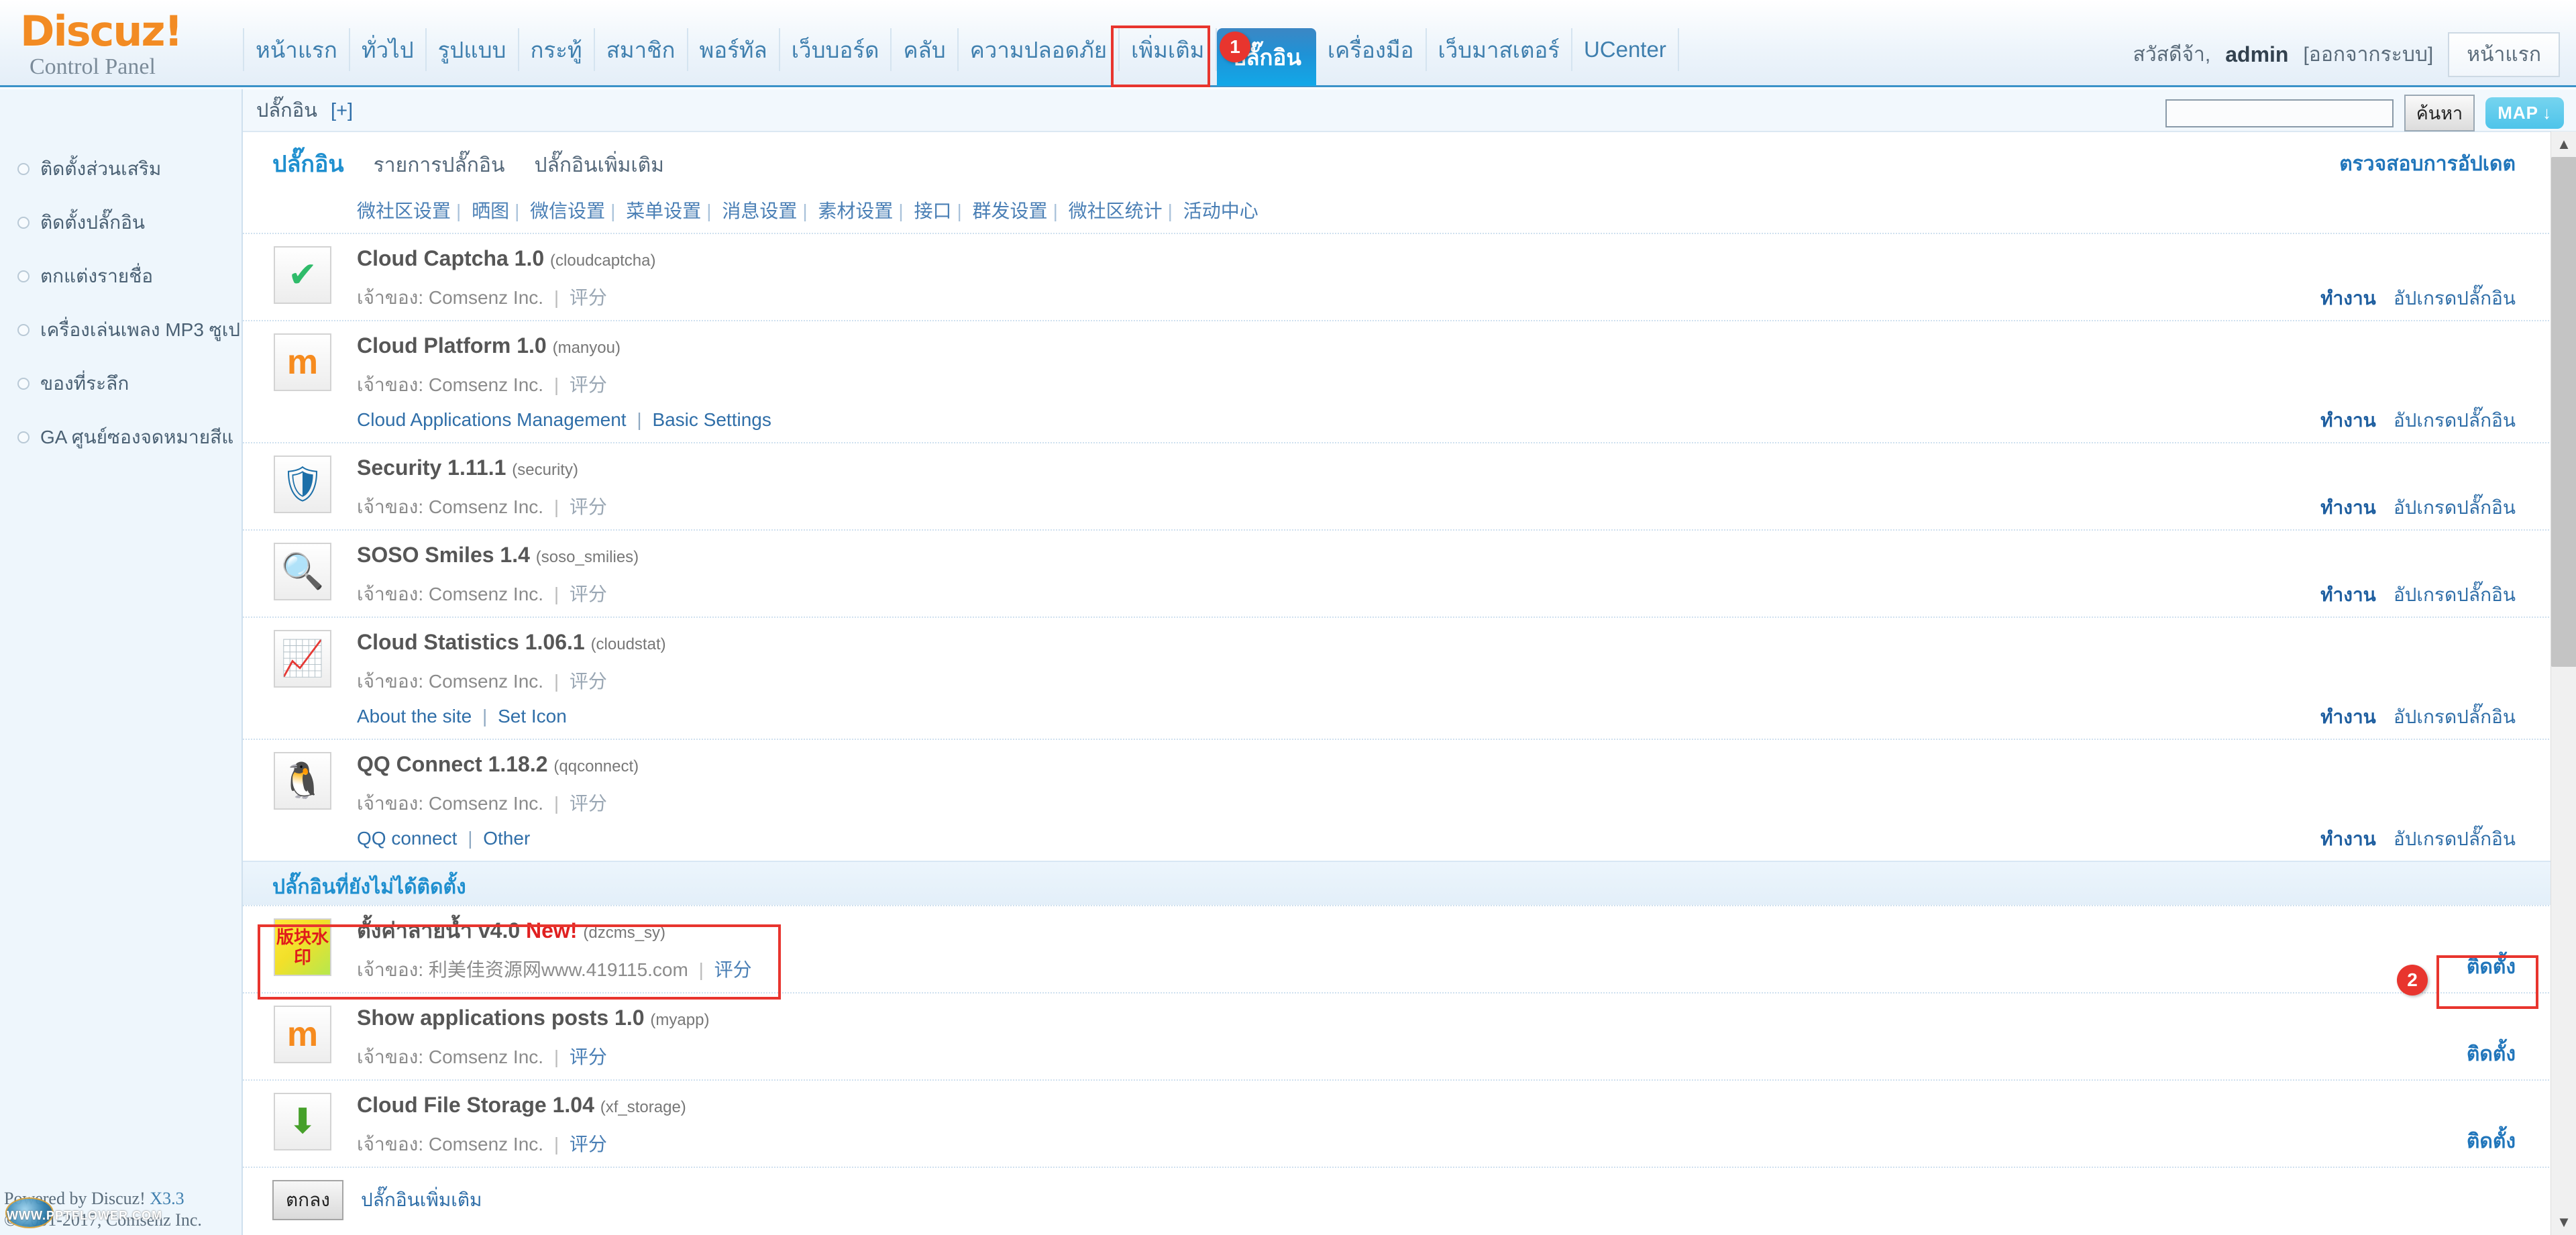  I want to click on map-button: MAP ↓, so click(2524, 113).